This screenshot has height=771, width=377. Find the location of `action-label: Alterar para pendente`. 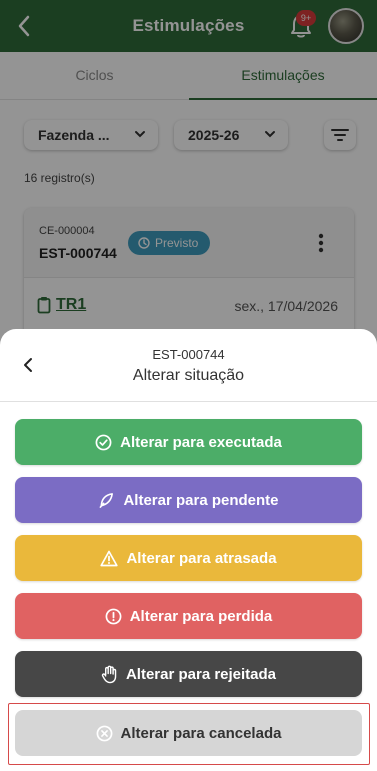

action-label: Alterar para pendente is located at coordinates (201, 500).